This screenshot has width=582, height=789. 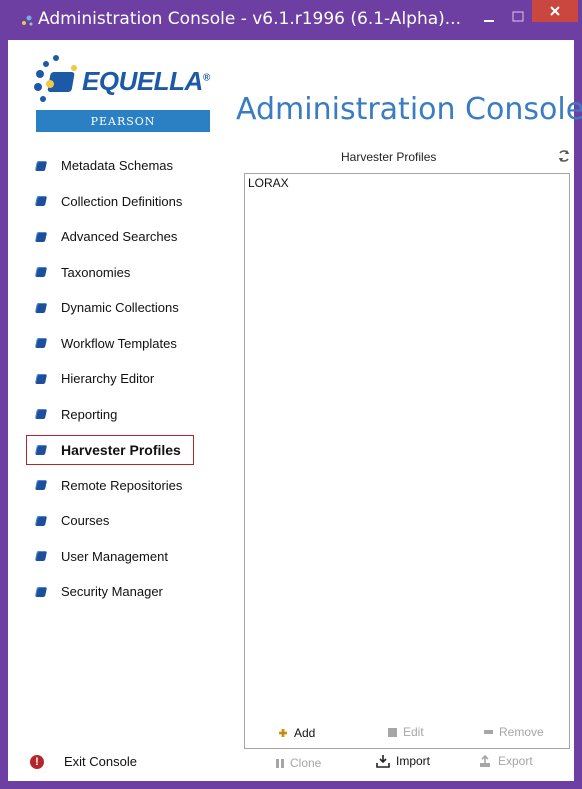 I want to click on exit-console-label: Exit Console, so click(x=100, y=761).